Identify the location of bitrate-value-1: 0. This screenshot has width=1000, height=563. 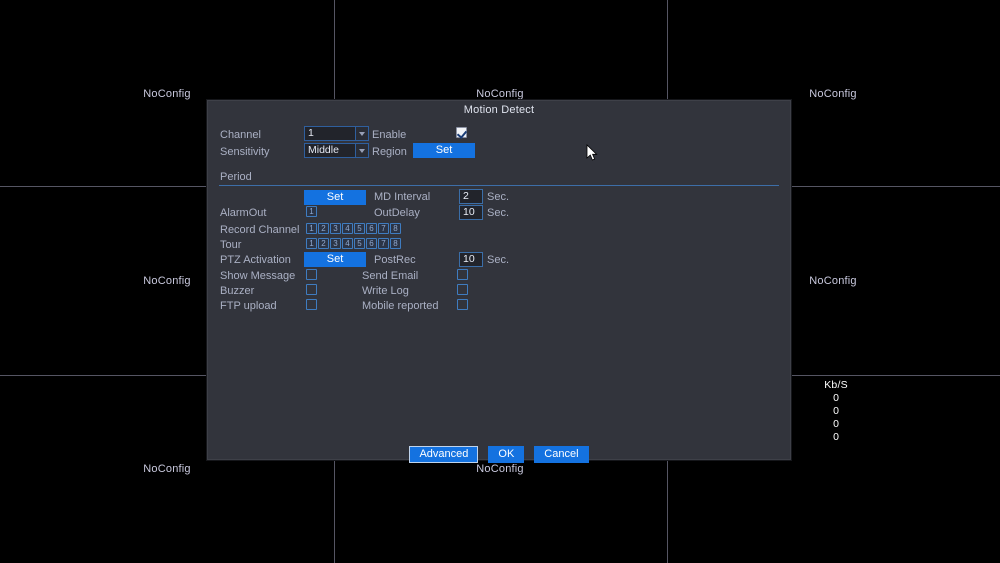
(836, 398).